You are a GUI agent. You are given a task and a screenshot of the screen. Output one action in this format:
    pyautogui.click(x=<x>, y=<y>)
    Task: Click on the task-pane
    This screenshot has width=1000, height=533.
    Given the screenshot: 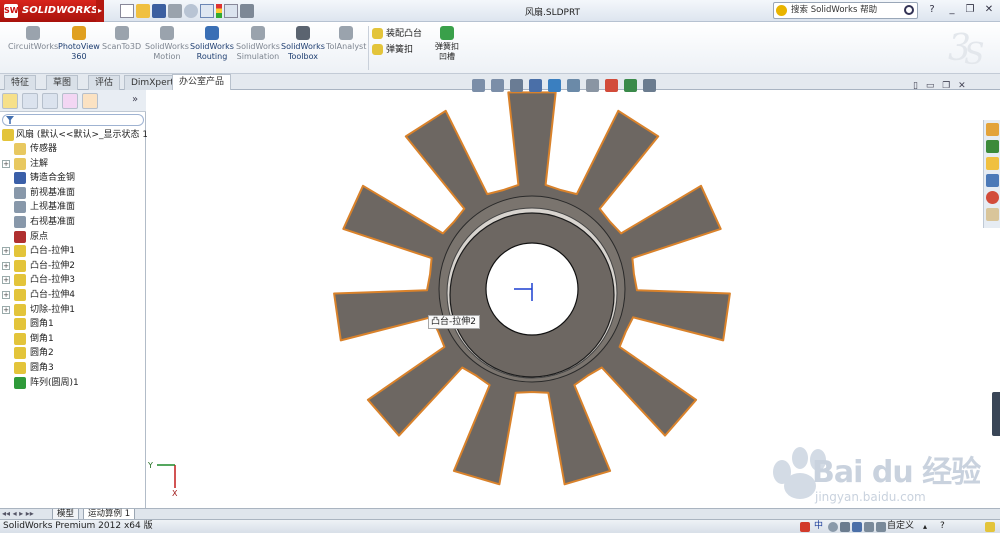 What is the action you would take?
    pyautogui.click(x=991, y=174)
    